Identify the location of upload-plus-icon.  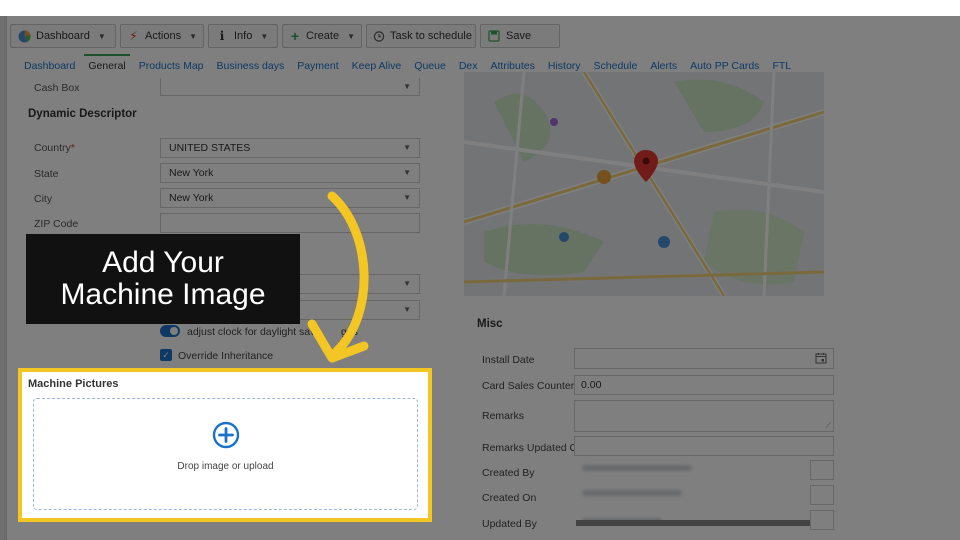
(226, 435).